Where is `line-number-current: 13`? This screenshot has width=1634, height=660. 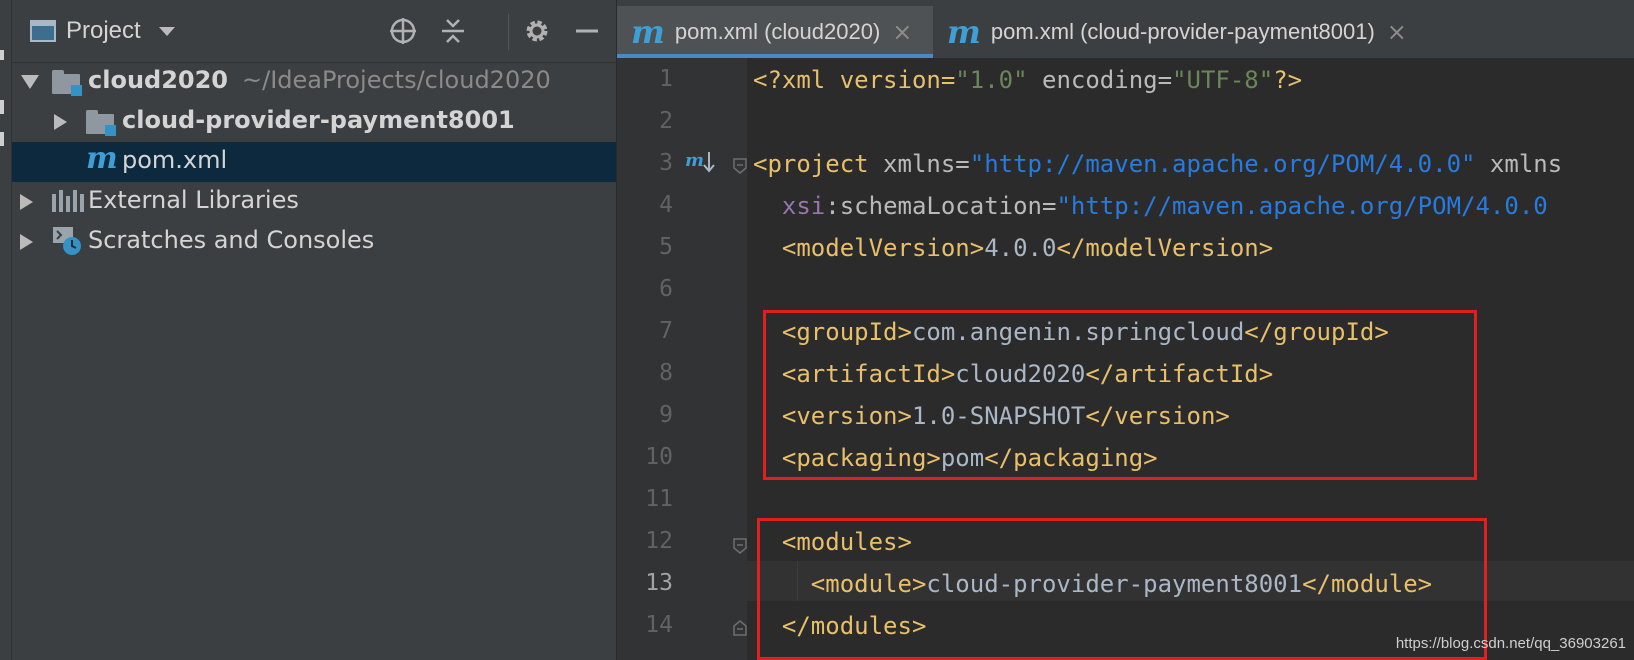
line-number-current: 13 is located at coordinates (659, 583).